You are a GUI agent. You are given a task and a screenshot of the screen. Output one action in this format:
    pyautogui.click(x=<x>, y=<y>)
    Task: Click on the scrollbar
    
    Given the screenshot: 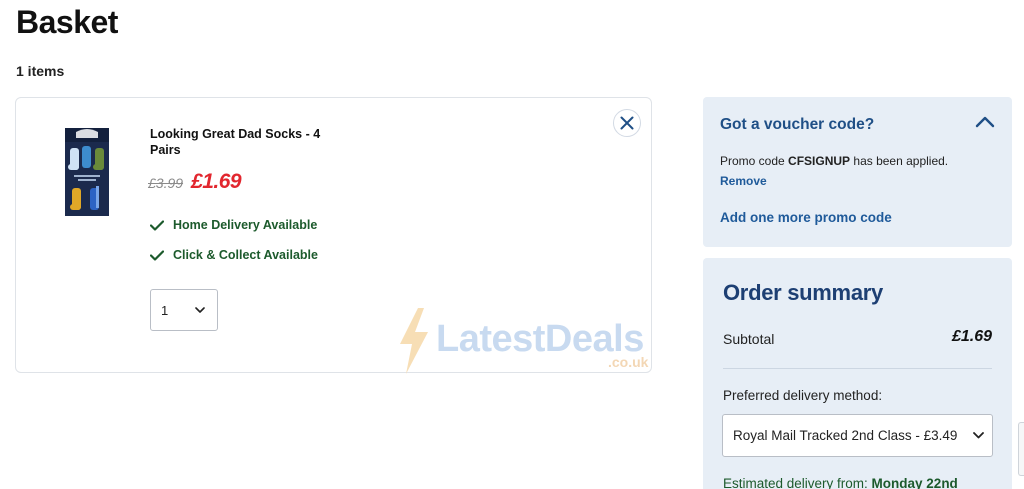 What is the action you would take?
    pyautogui.click(x=1021, y=449)
    